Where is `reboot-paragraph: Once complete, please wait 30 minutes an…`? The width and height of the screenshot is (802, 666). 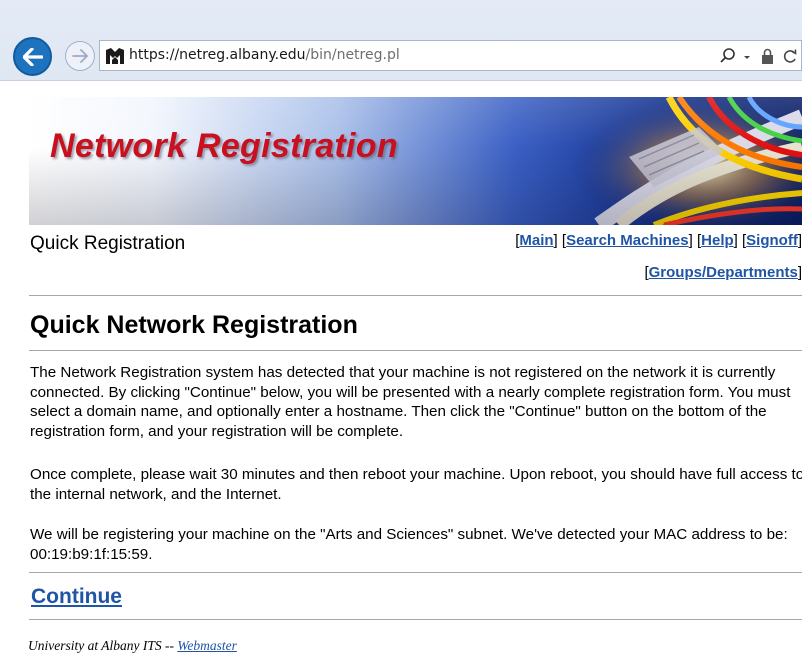
reboot-paragraph: Once complete, please wait 30 minutes an… is located at coordinates (416, 484).